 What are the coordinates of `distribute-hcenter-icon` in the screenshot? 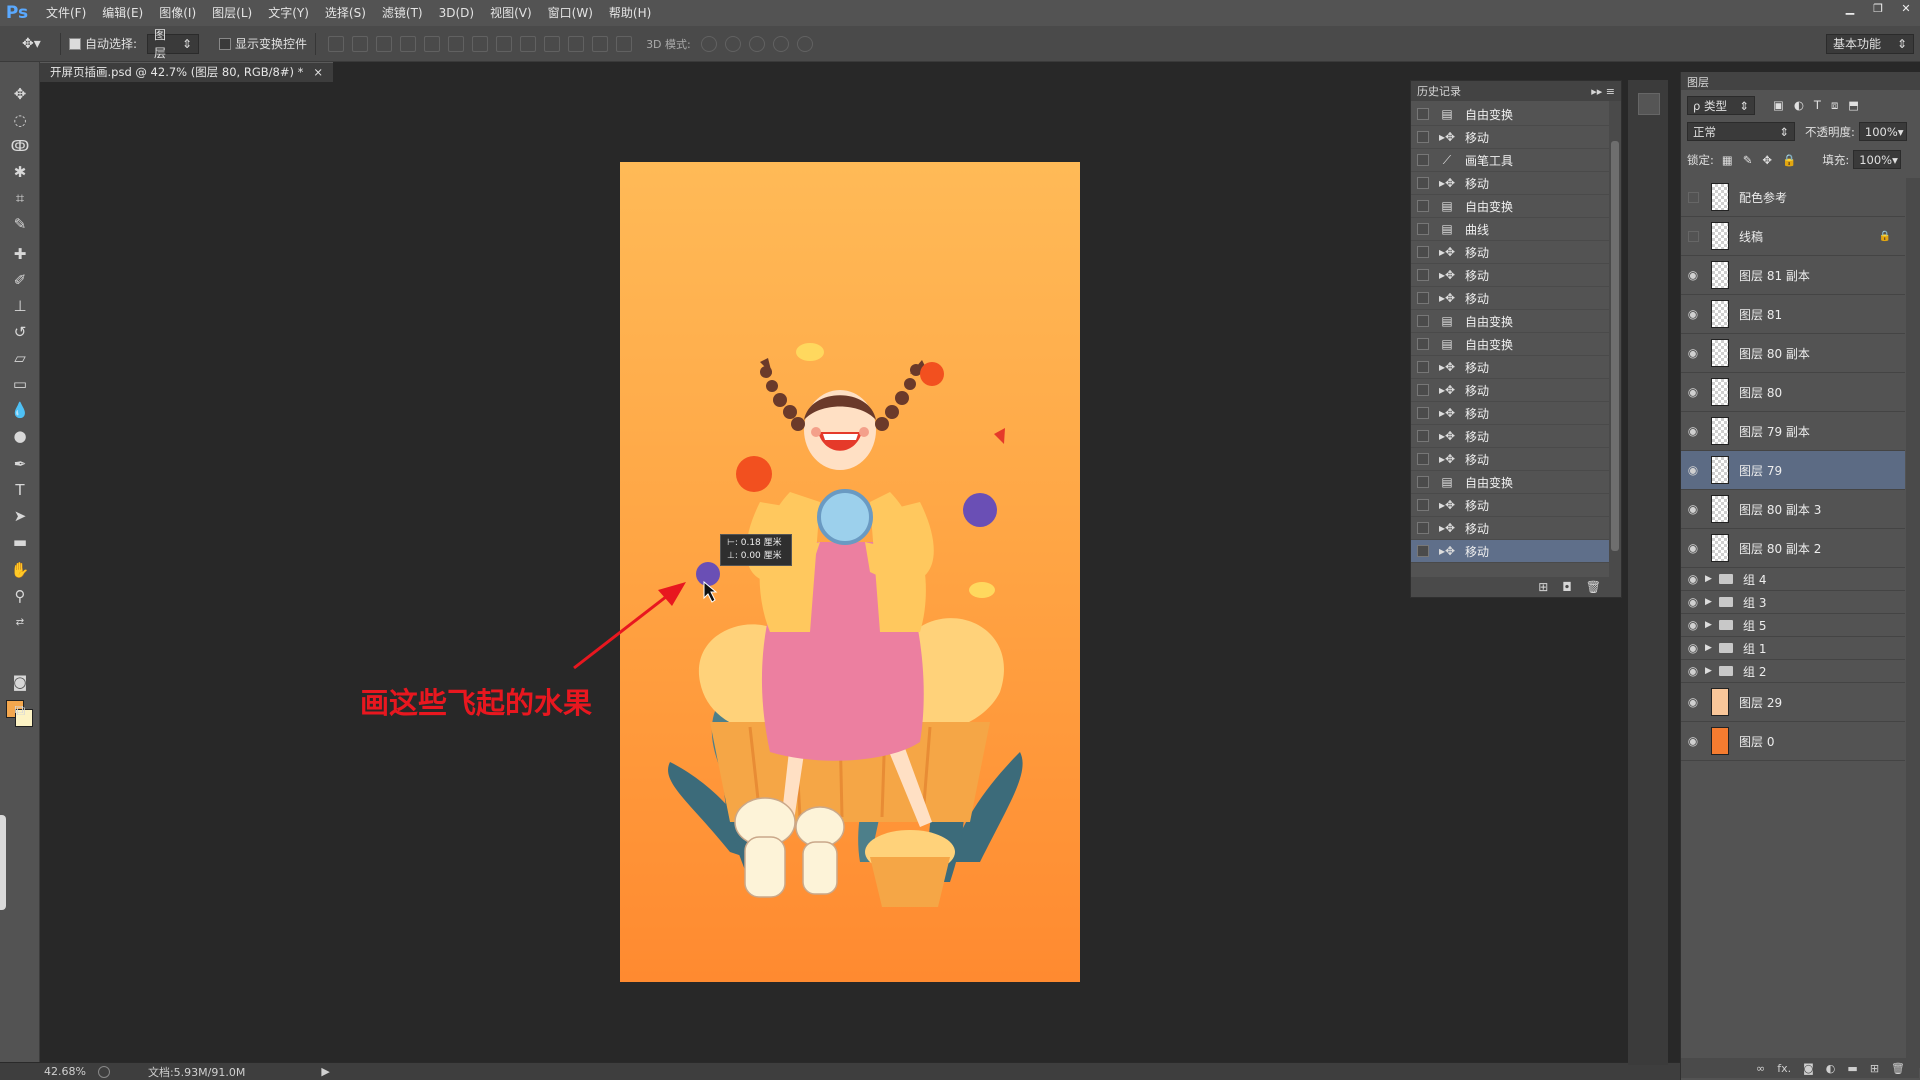 It's located at (576, 43).